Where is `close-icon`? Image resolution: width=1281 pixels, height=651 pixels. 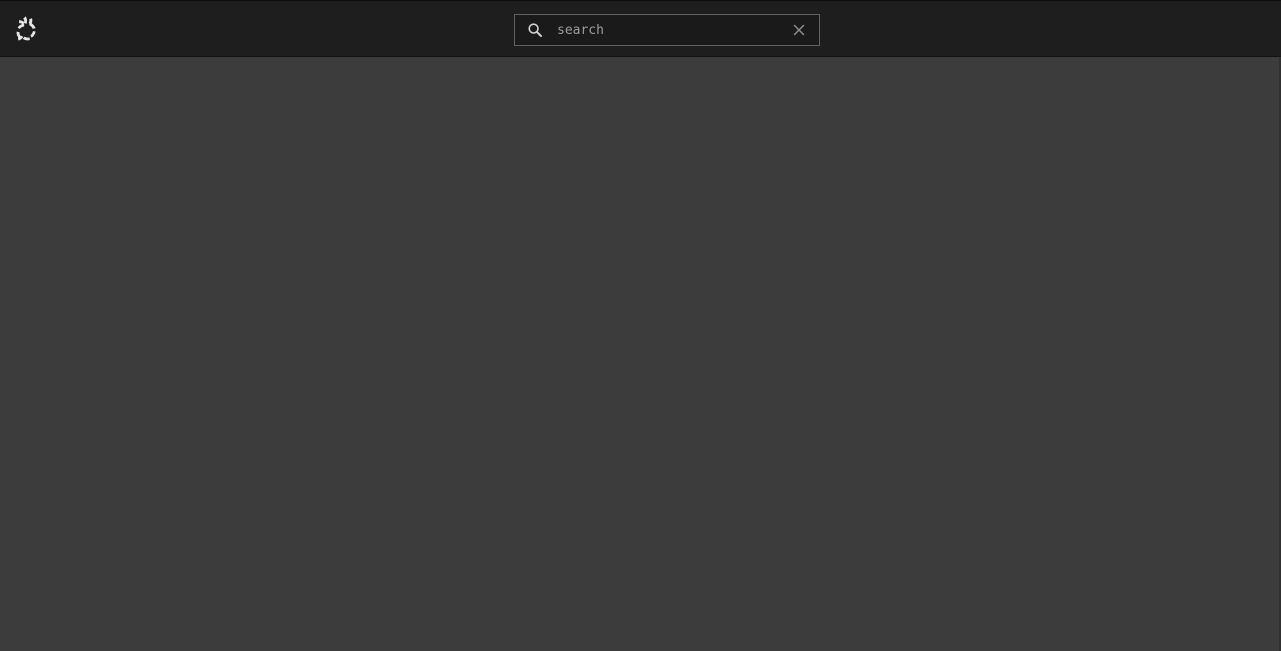
close-icon is located at coordinates (799, 30).